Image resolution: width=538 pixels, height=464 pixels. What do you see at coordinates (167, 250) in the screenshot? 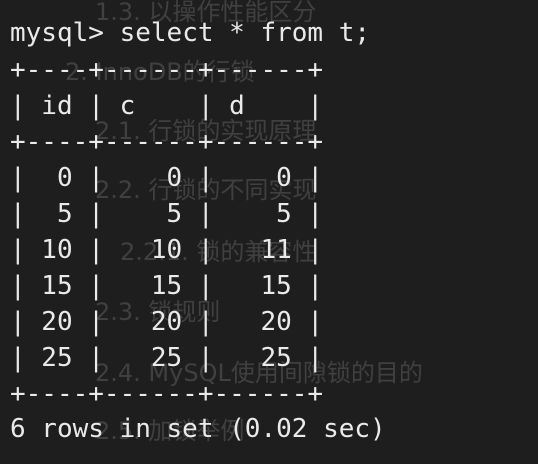
I see `table-row: | 10 | 10 | 11 |` at bounding box center [167, 250].